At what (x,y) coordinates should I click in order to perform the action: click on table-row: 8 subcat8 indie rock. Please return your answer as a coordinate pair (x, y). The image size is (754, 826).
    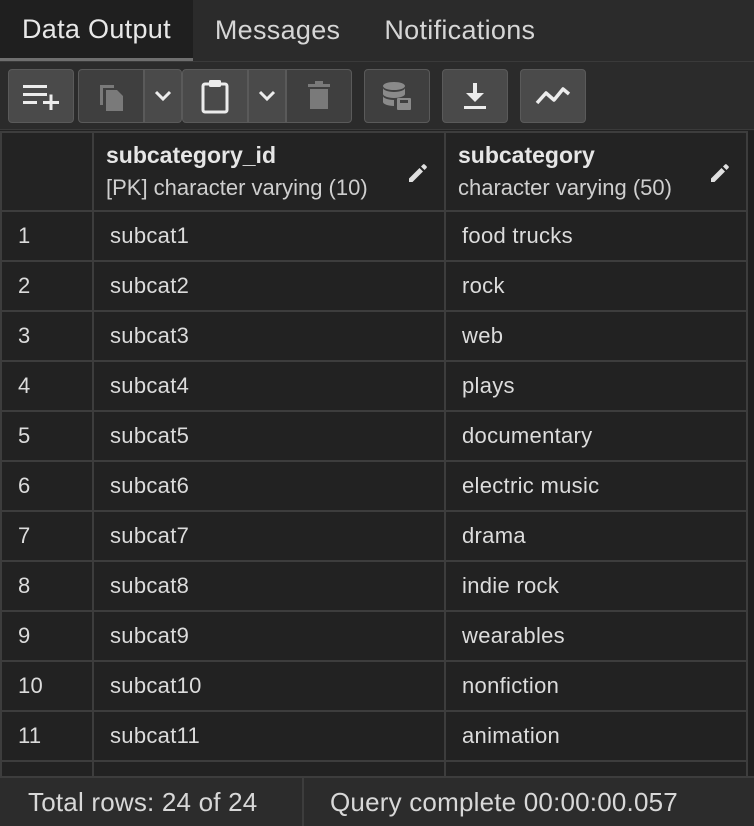
    Looking at the image, I should click on (374, 586).